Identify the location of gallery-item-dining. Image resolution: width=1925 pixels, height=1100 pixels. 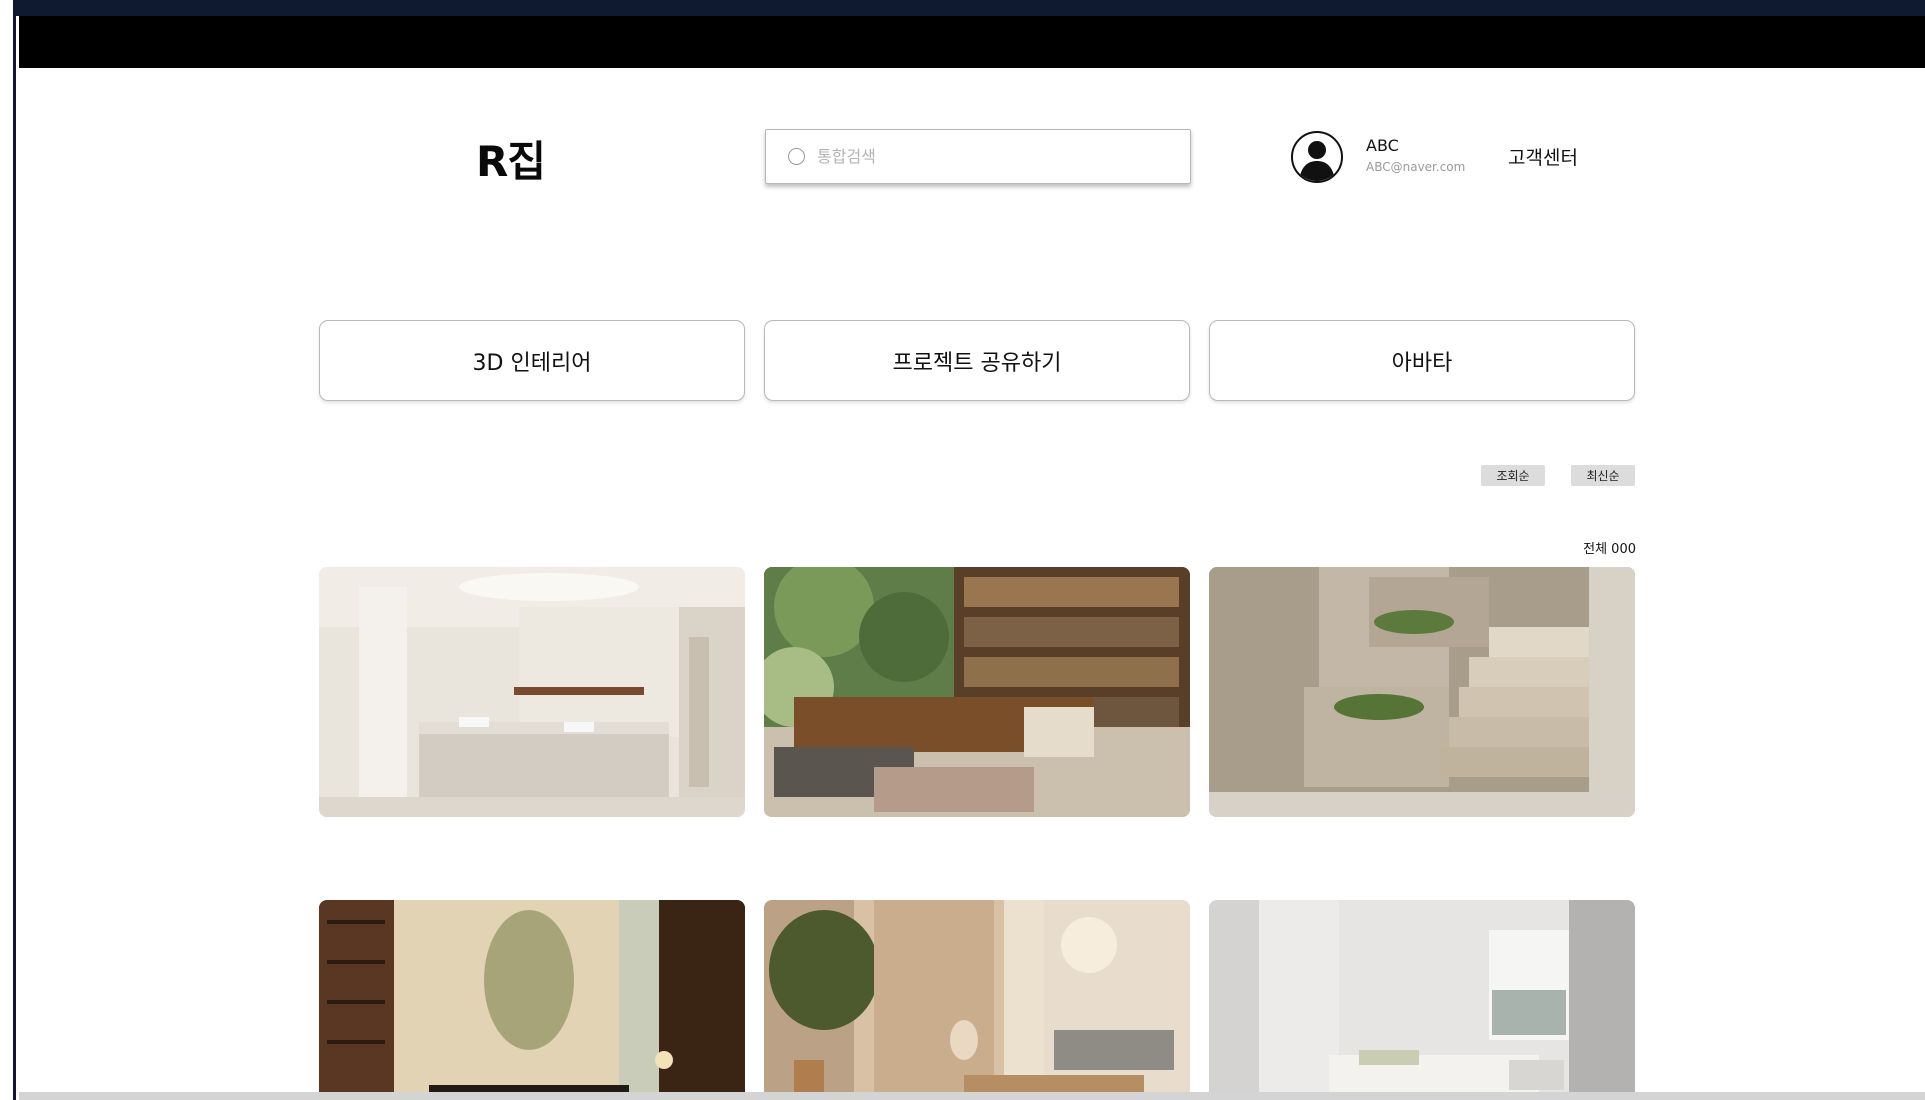
(977, 1000).